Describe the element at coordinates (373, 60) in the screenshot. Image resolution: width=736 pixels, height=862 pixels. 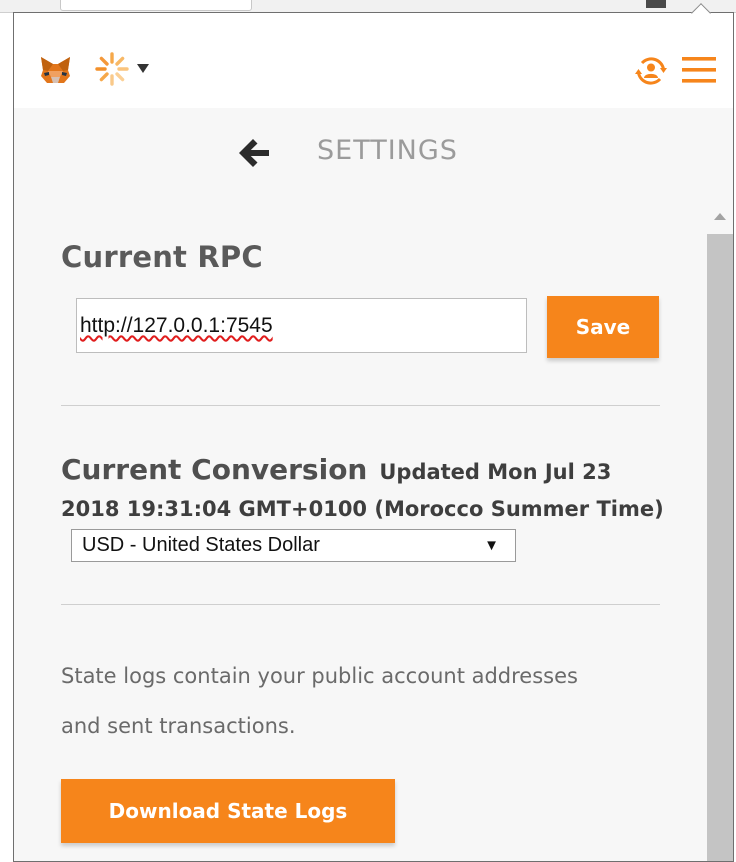
I see `app-header` at that location.